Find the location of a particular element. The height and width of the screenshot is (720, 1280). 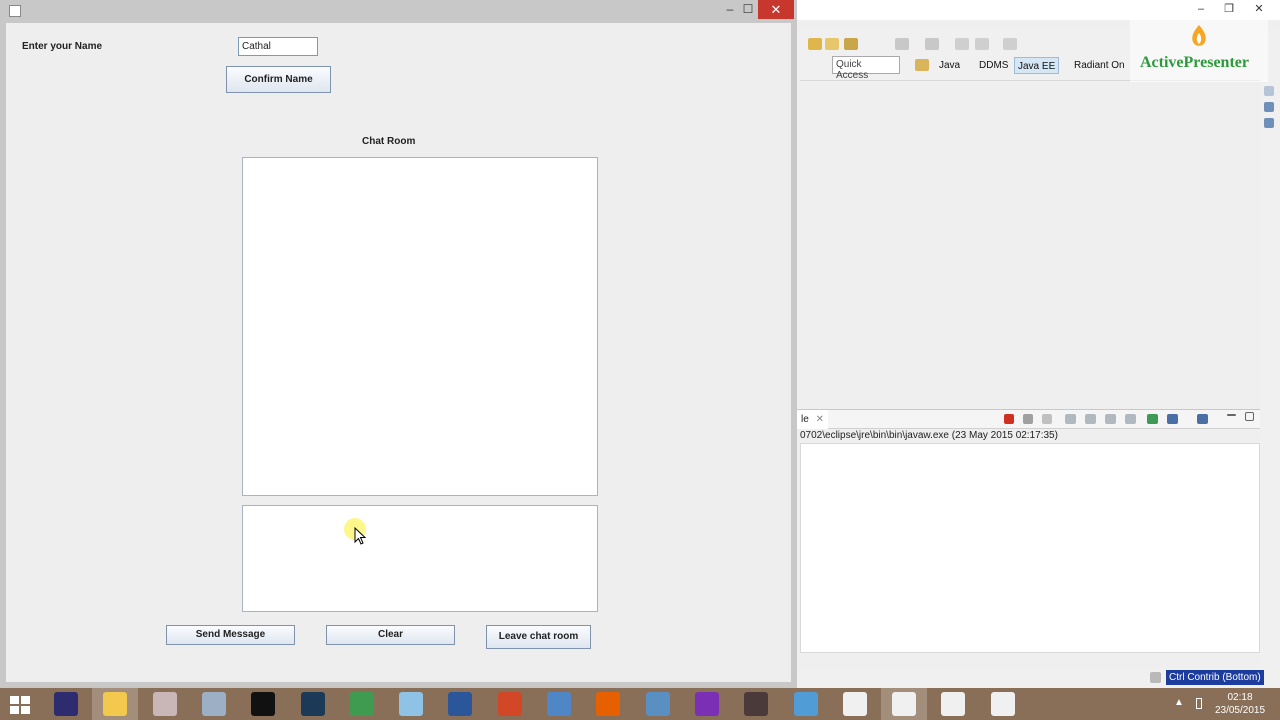

message-input-area is located at coordinates (420, 558).